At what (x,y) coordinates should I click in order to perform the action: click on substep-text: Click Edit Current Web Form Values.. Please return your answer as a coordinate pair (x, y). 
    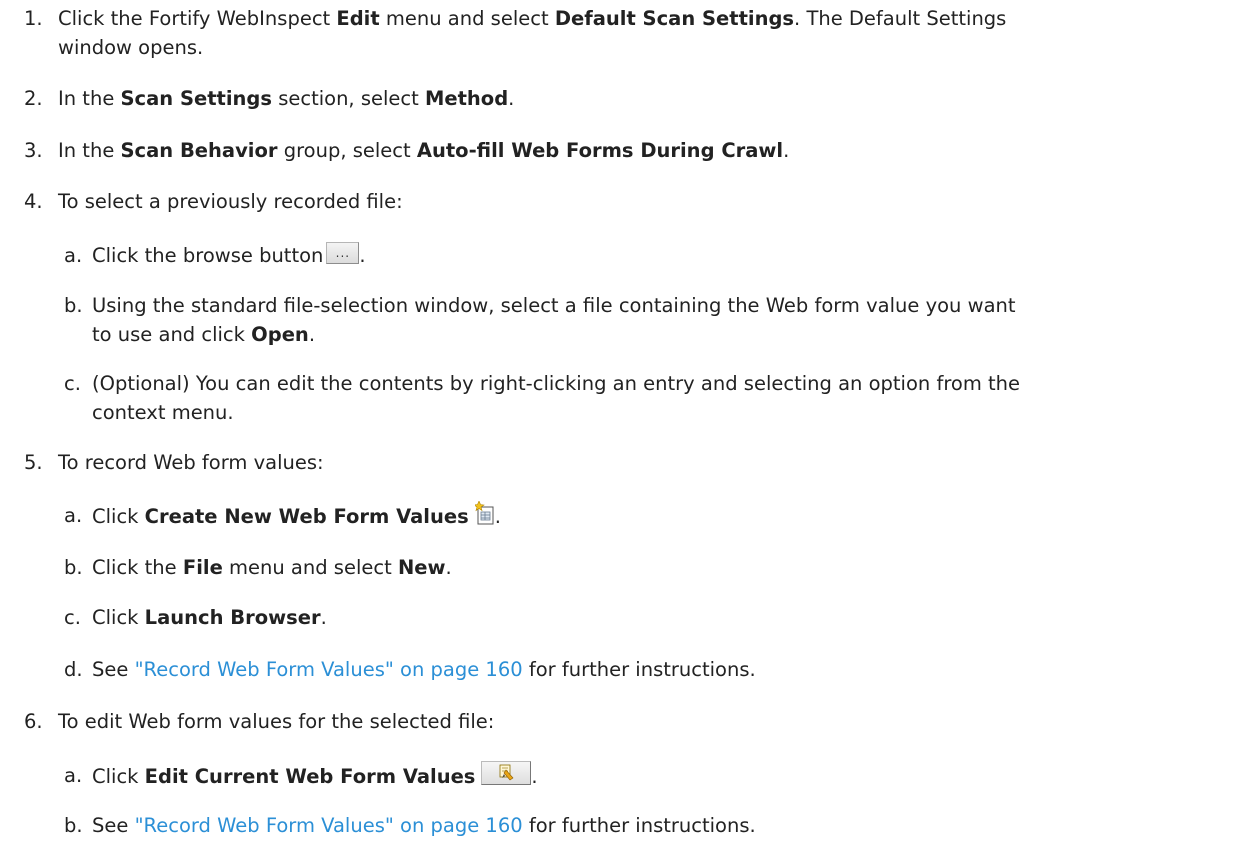
    Looking at the image, I should click on (659, 776).